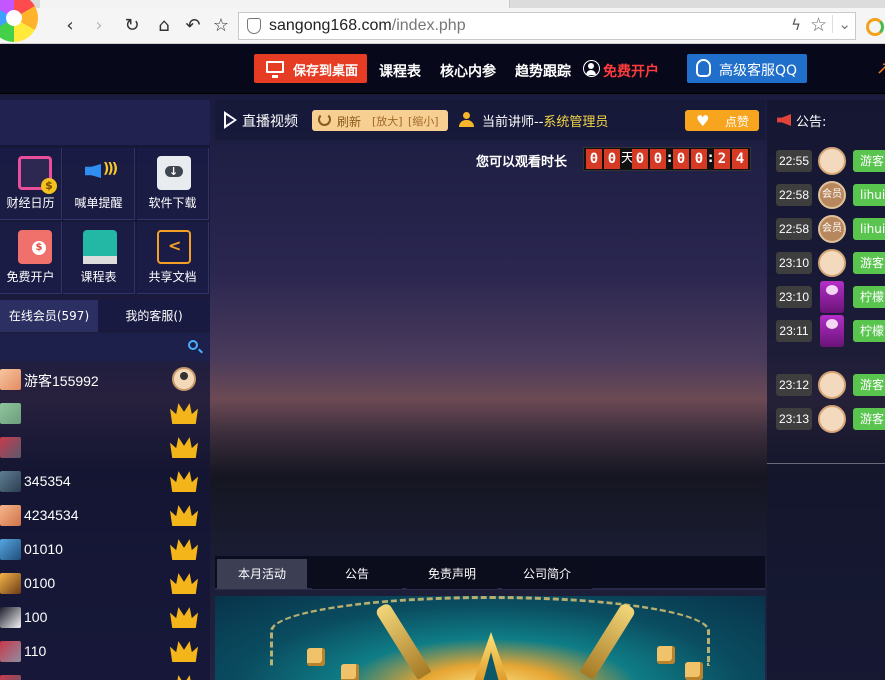 The image size is (885, 680). Describe the element at coordinates (174, 173) in the screenshot. I see `cloud-download-icon` at that location.